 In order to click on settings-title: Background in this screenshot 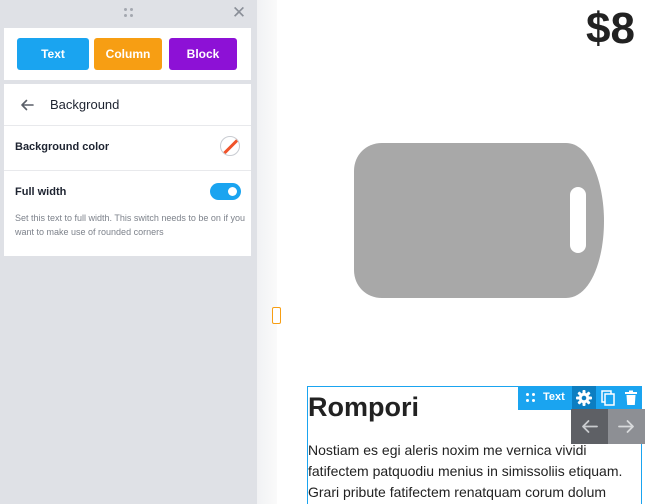, I will do `click(85, 104)`.